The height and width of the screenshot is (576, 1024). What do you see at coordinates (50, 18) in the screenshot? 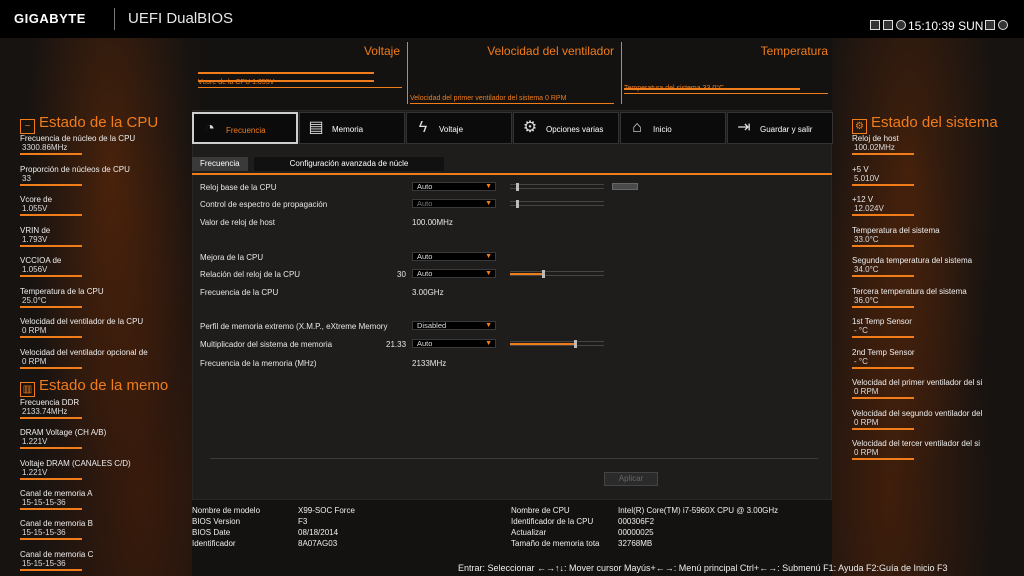
I see `brand-logo: GIGABYTE` at bounding box center [50, 18].